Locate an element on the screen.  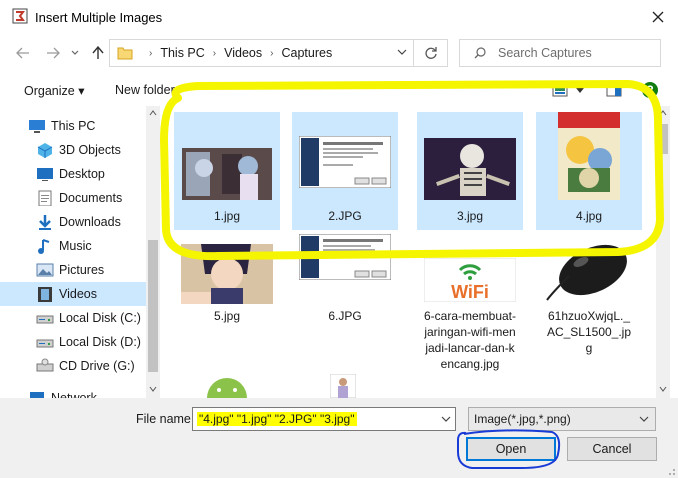
file-name-value: "4.jpg" "1.jpg" "2.JPG" "3.jpg" is located at coordinates (277, 419).